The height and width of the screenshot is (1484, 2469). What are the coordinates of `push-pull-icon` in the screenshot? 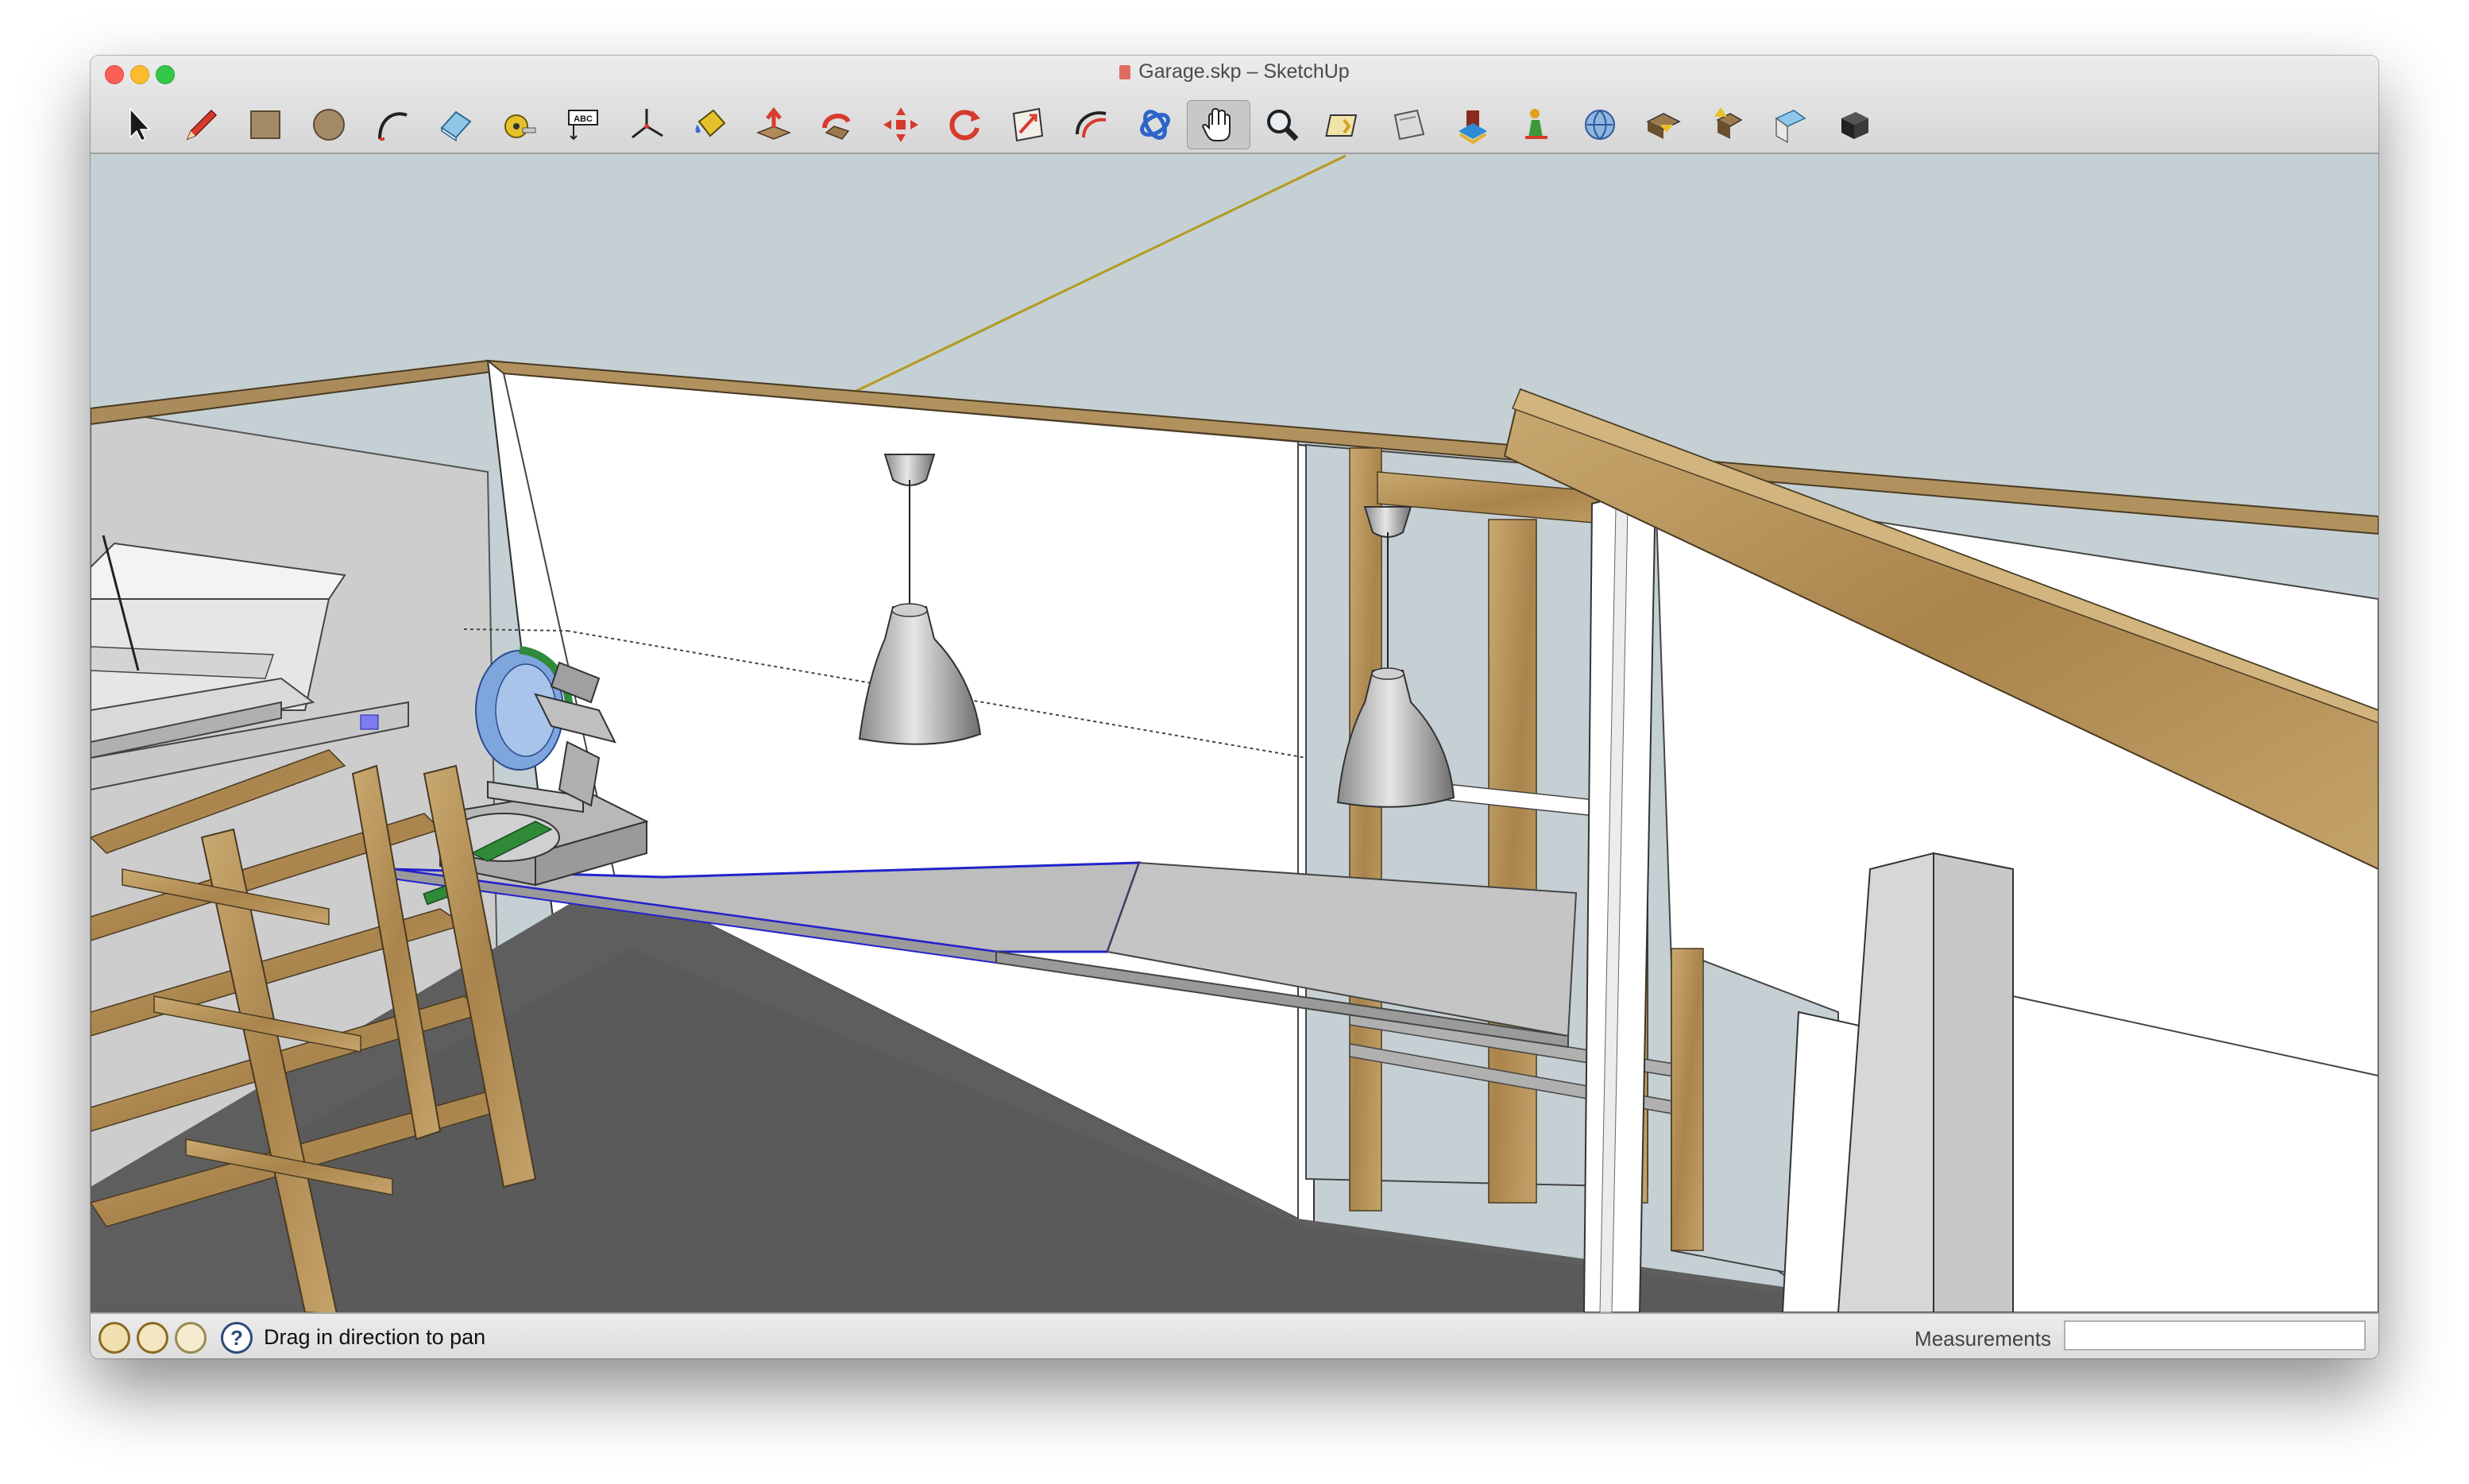 It's located at (773, 123).